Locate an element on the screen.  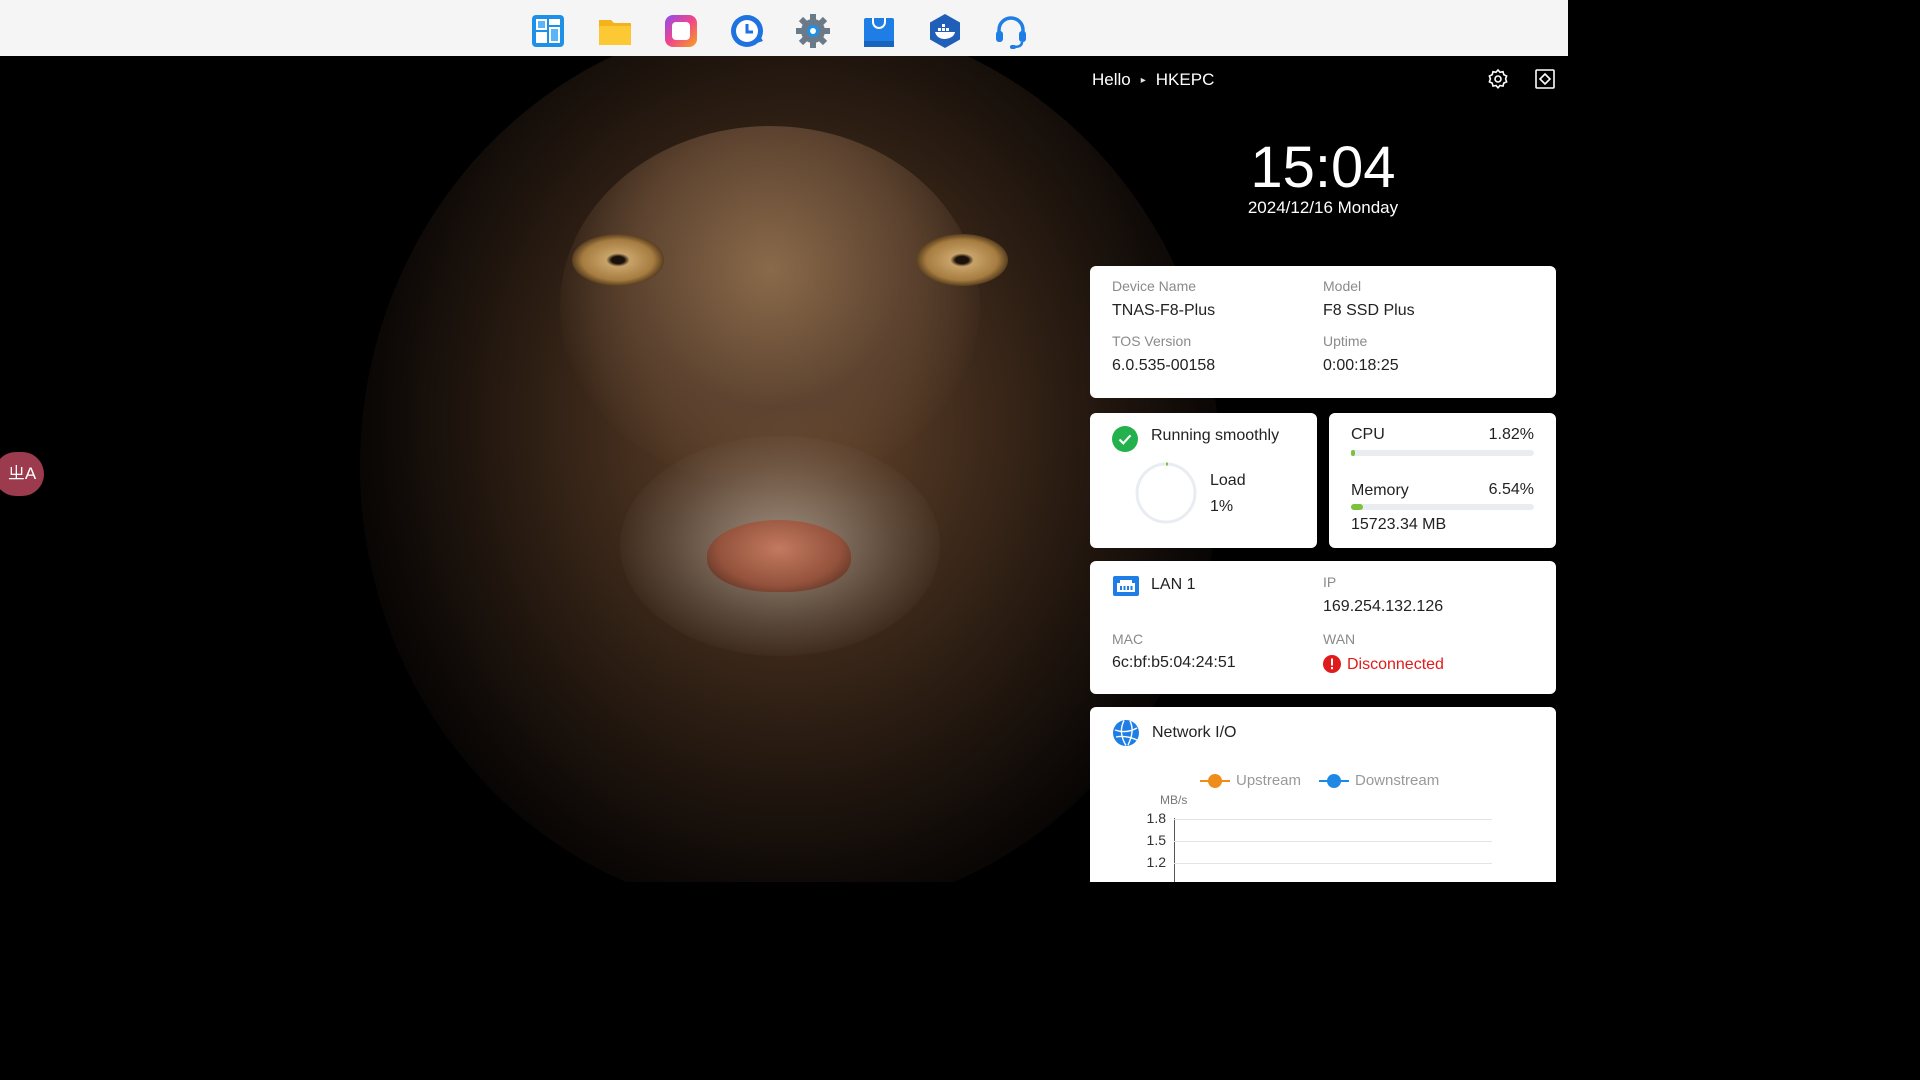
downstream-swatch is located at coordinates (1334, 780).